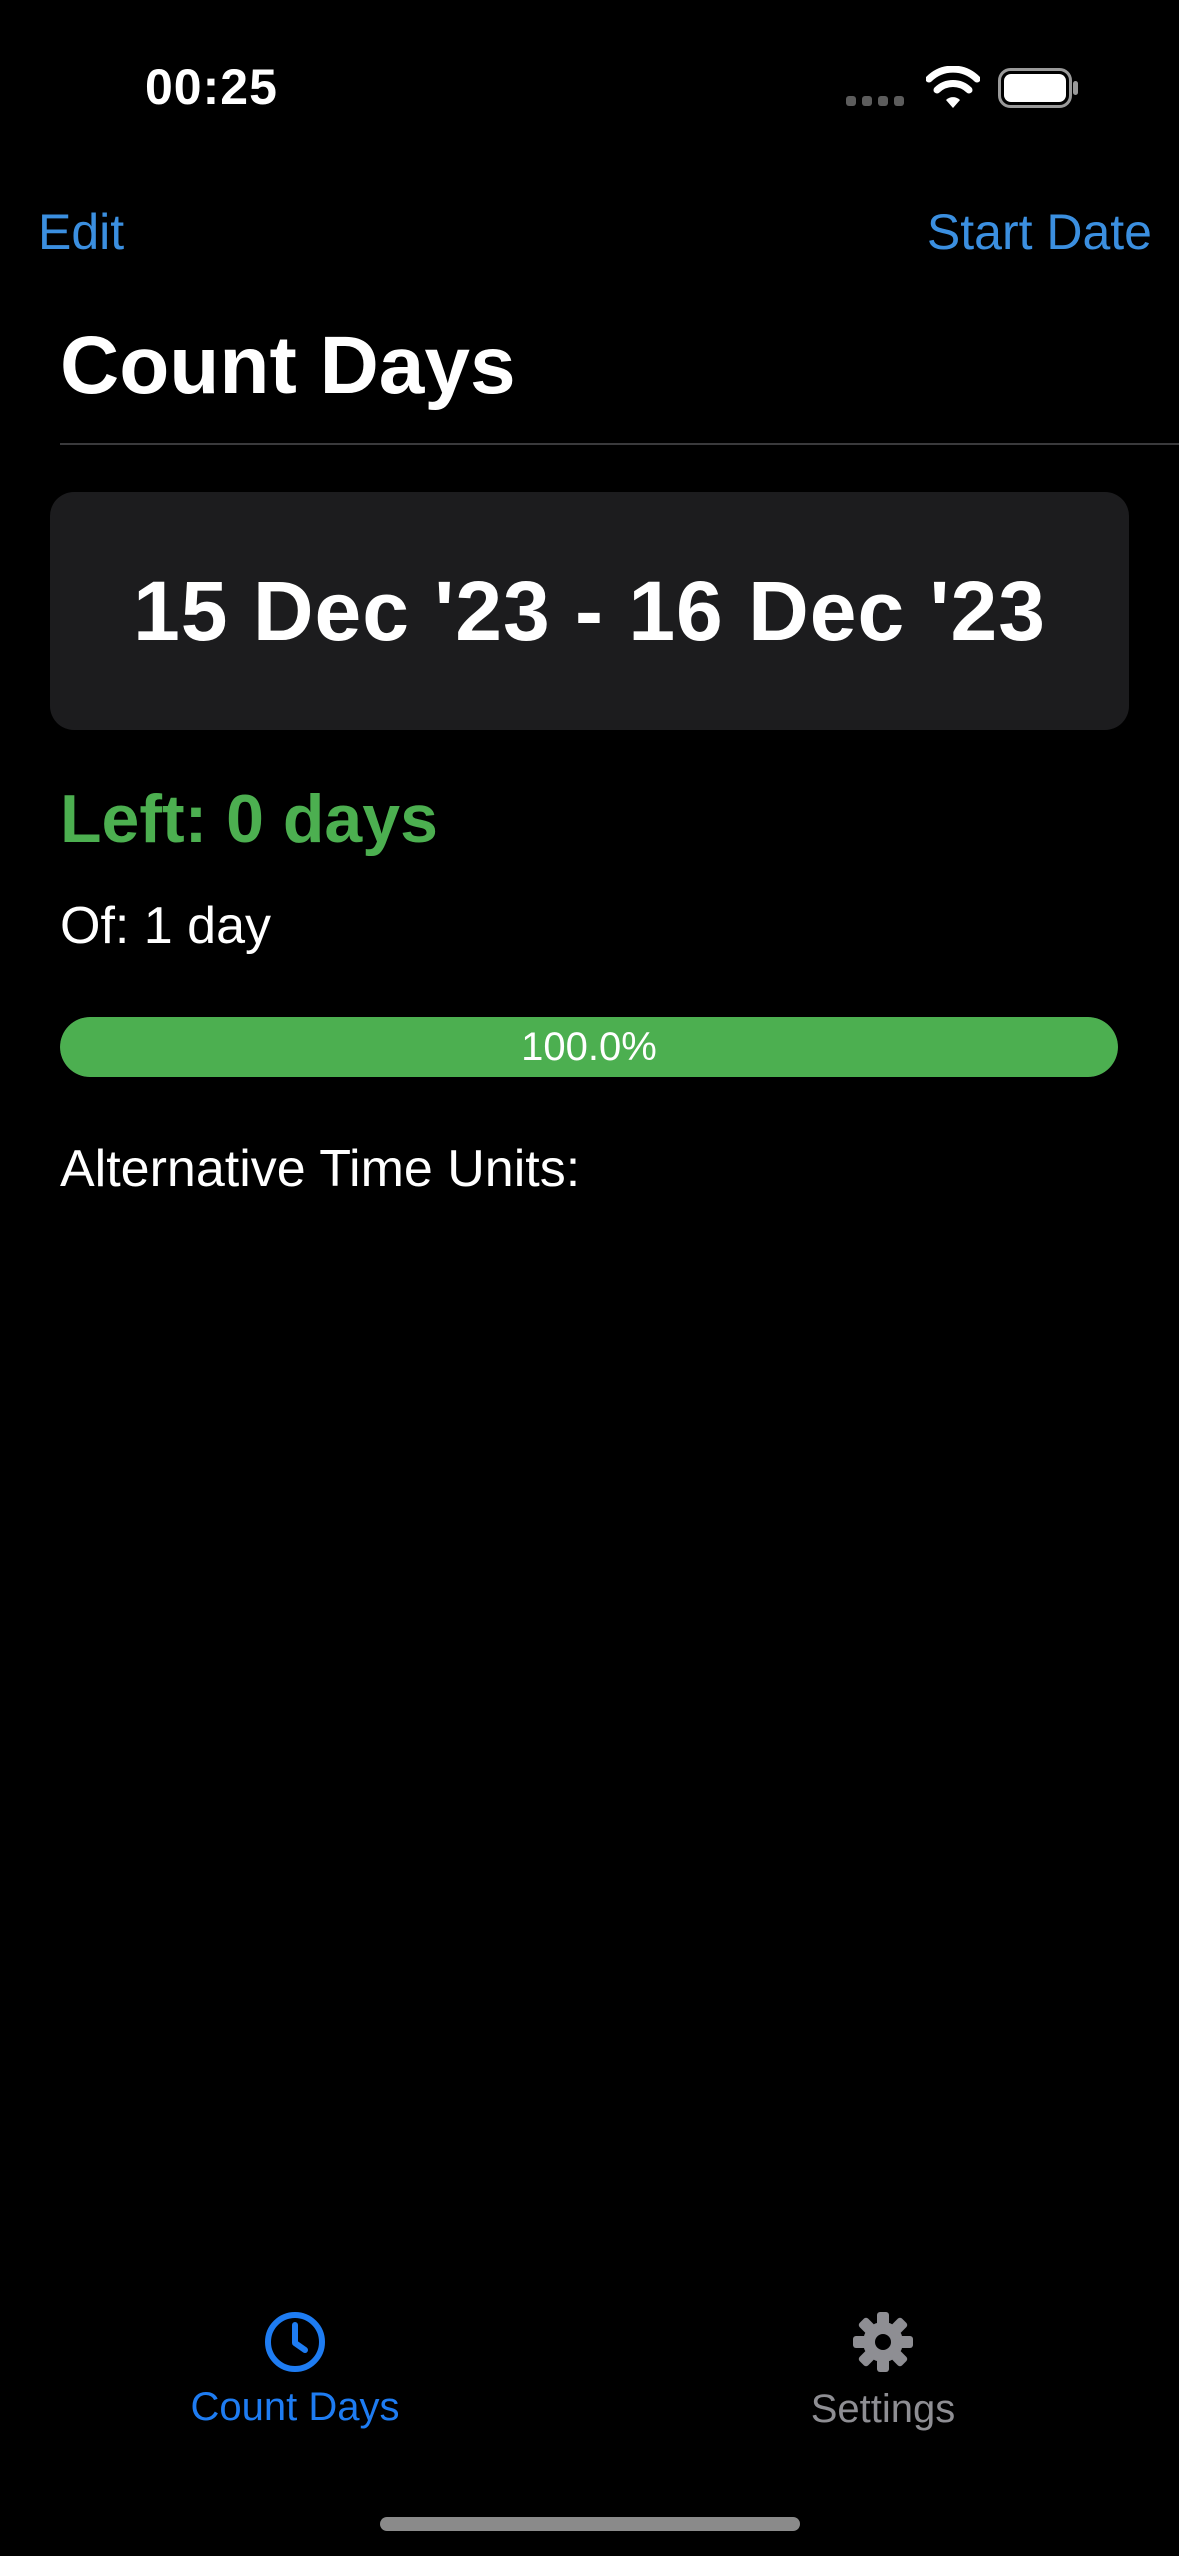 Image resolution: width=1179 pixels, height=2556 pixels. I want to click on tab-count-days: Count Days, so click(295, 2371).